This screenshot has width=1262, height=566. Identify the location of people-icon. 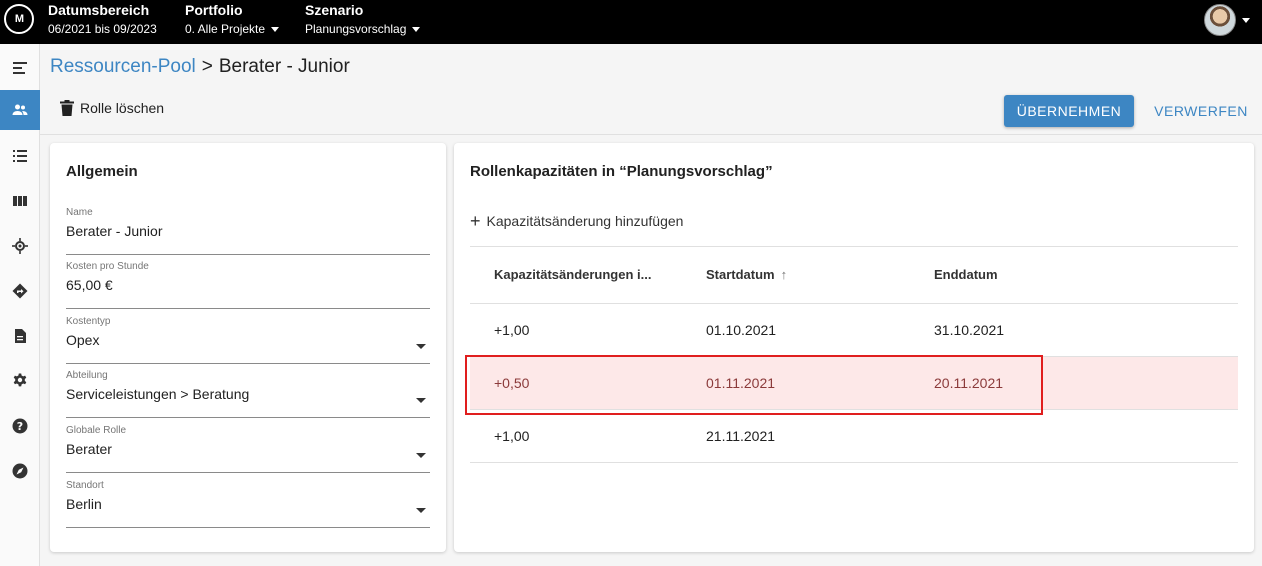
(20, 110).